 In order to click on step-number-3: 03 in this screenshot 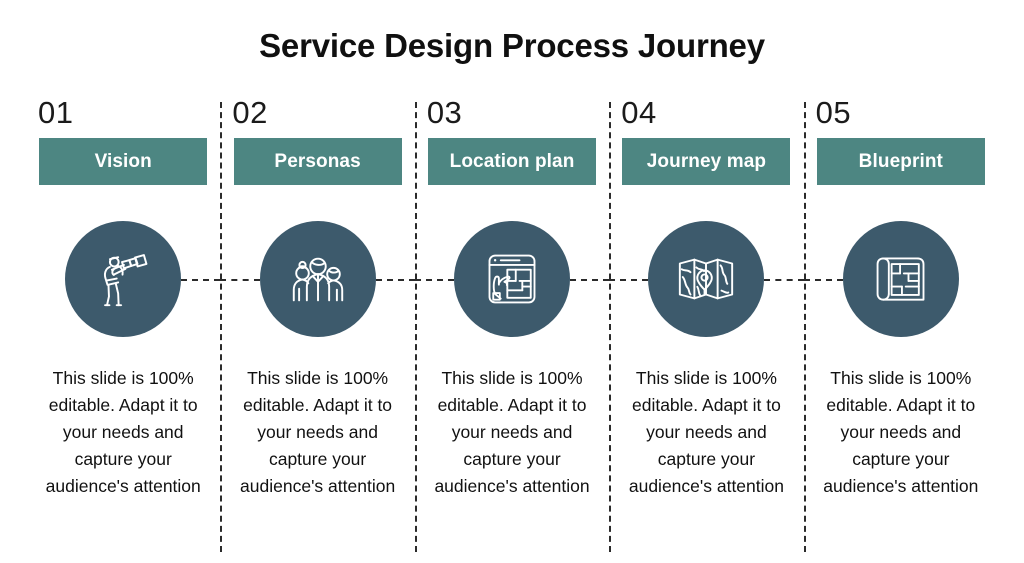, I will do `click(444, 112)`.